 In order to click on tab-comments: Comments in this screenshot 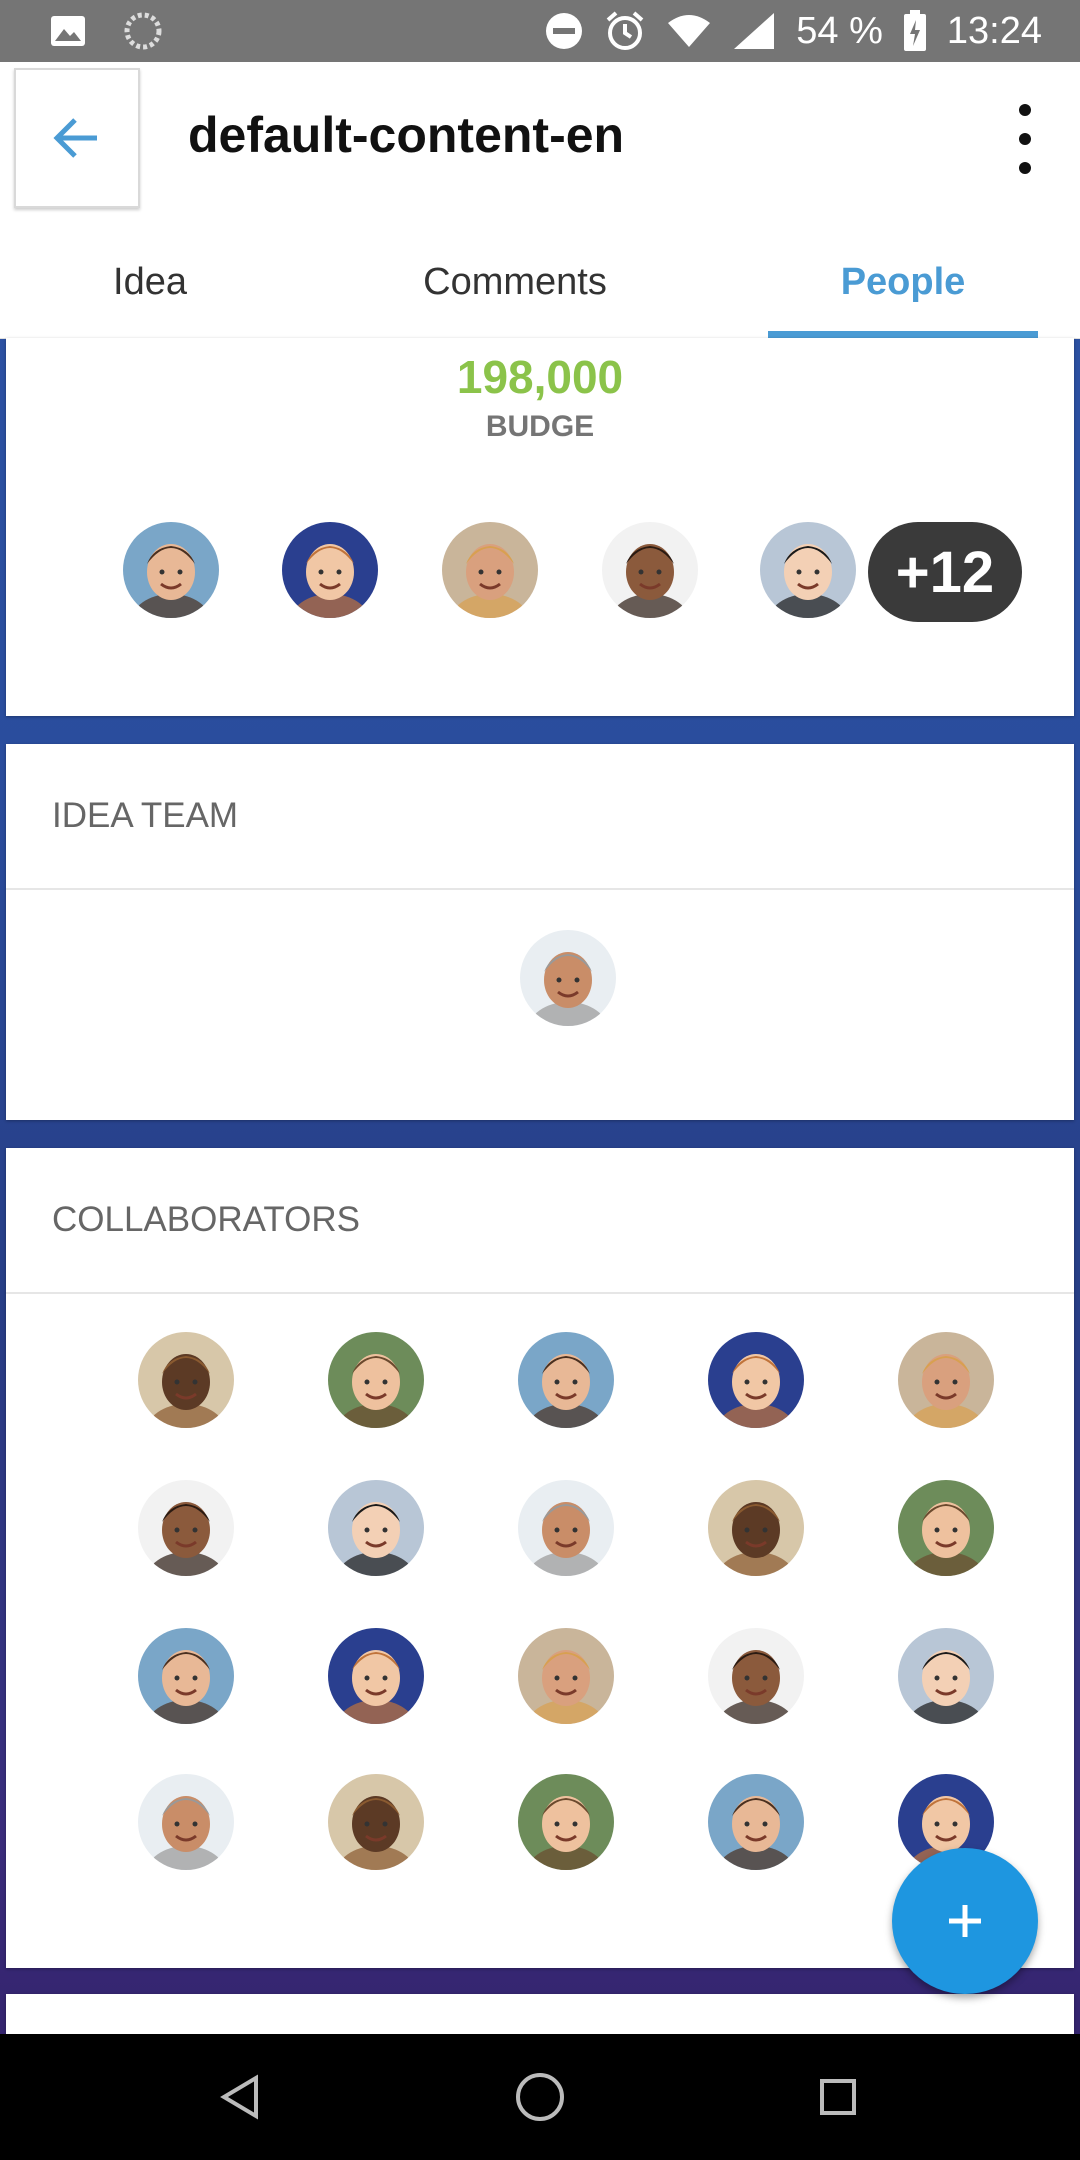, I will do `click(515, 282)`.